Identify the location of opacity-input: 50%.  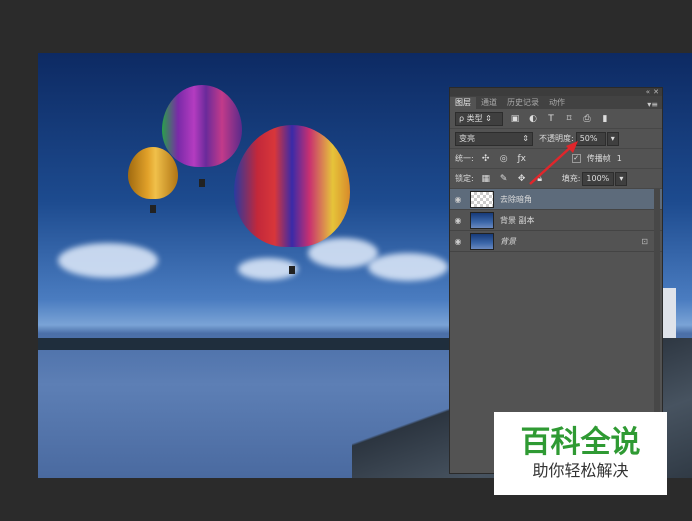
(590, 138).